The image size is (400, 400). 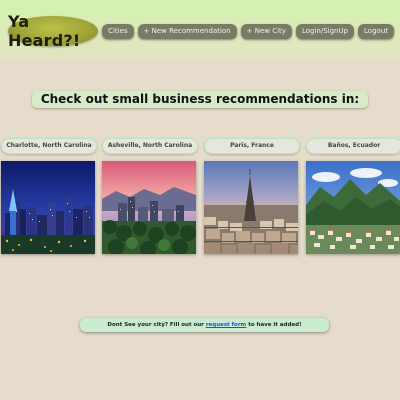 I want to click on city-skyline-night-photo, so click(x=48, y=207).